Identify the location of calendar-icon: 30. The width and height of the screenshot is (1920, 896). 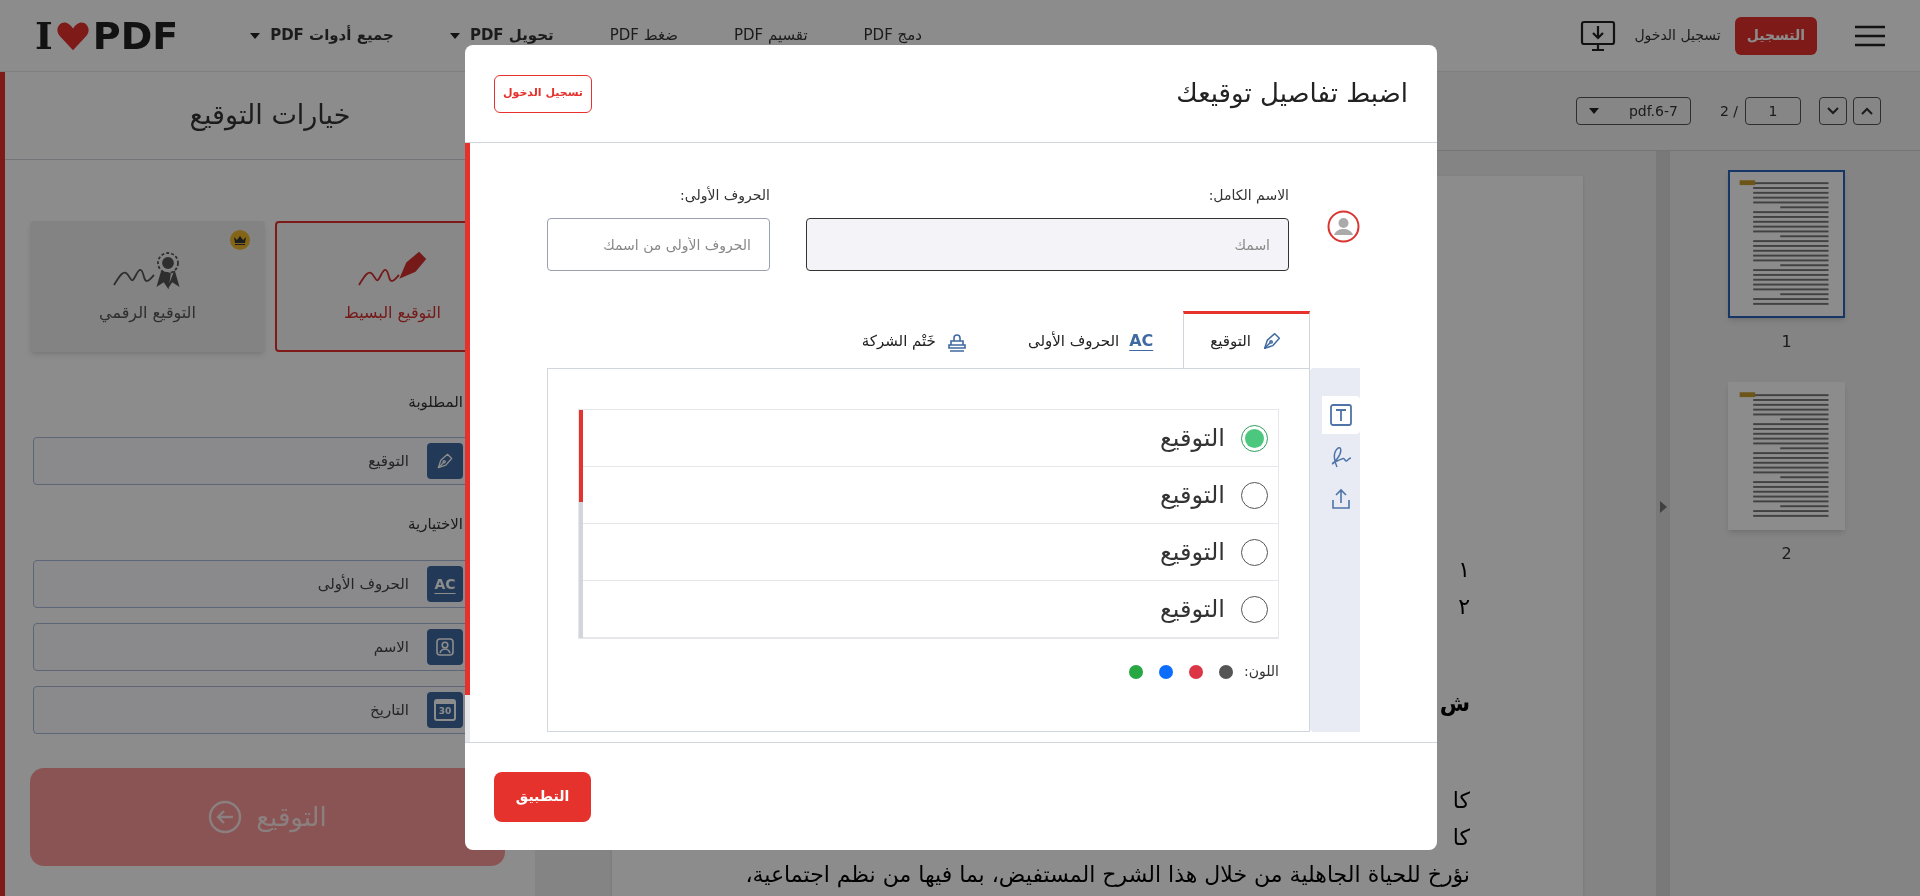
(445, 710).